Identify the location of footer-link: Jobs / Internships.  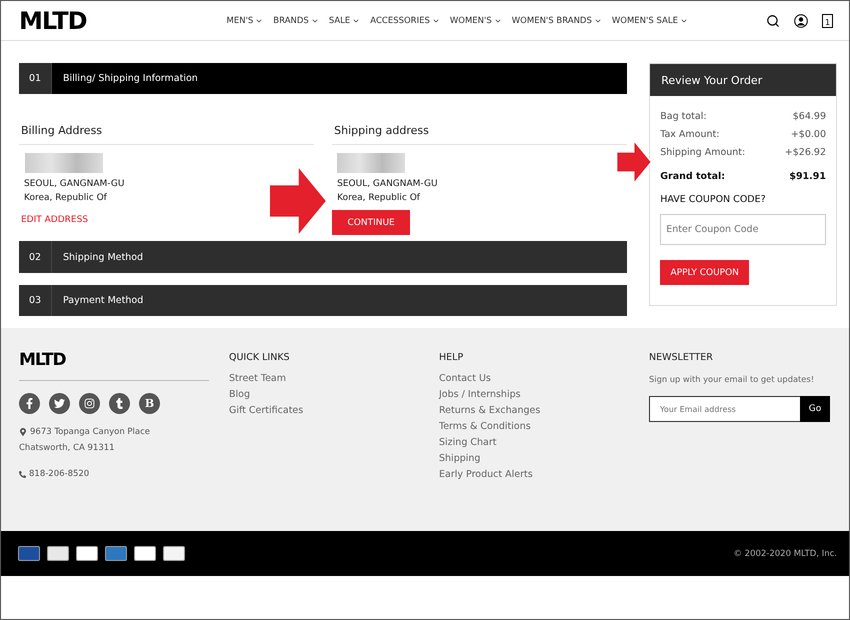
(534, 395).